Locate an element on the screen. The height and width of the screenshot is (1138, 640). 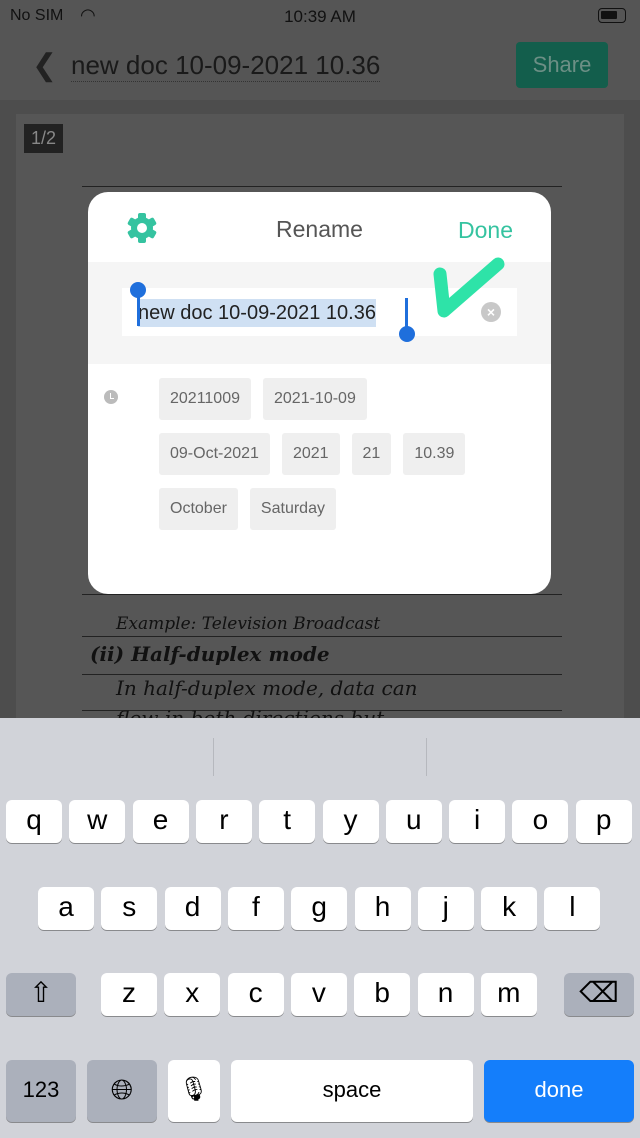
done-button: Done is located at coordinates (485, 230).